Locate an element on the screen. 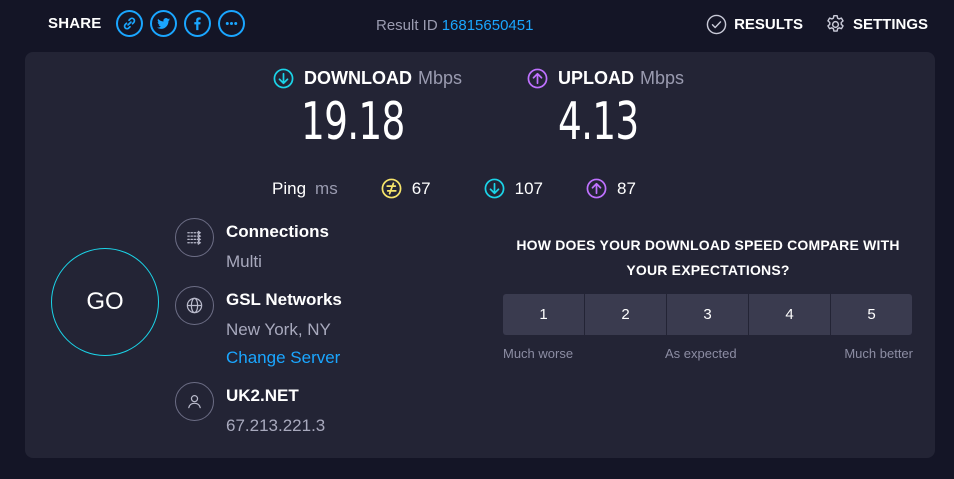  server-text: GSL Networks New York, NY Change Server is located at coordinates (284, 327).